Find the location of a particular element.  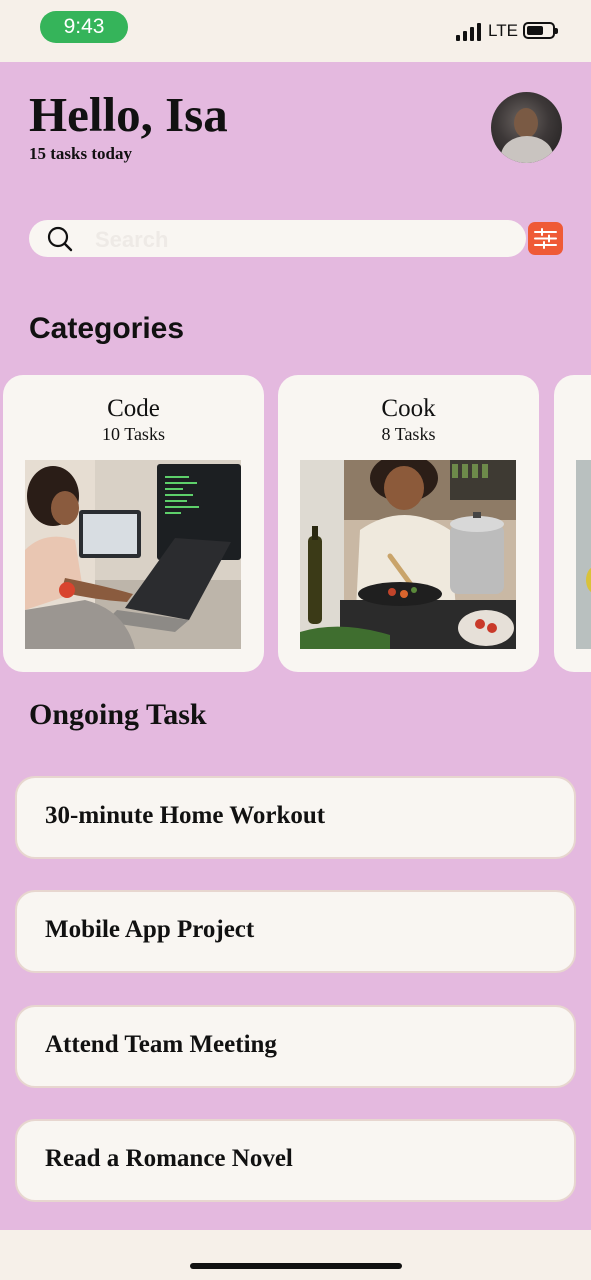

category-task-count: 10 Tasks is located at coordinates (133, 434).